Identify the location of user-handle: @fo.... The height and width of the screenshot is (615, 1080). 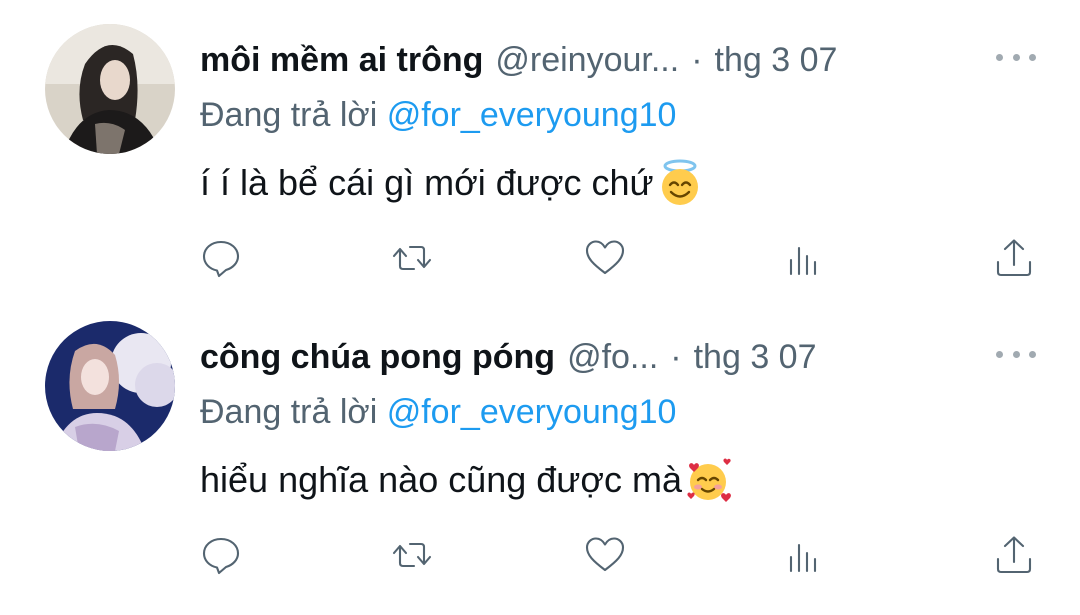
(612, 357).